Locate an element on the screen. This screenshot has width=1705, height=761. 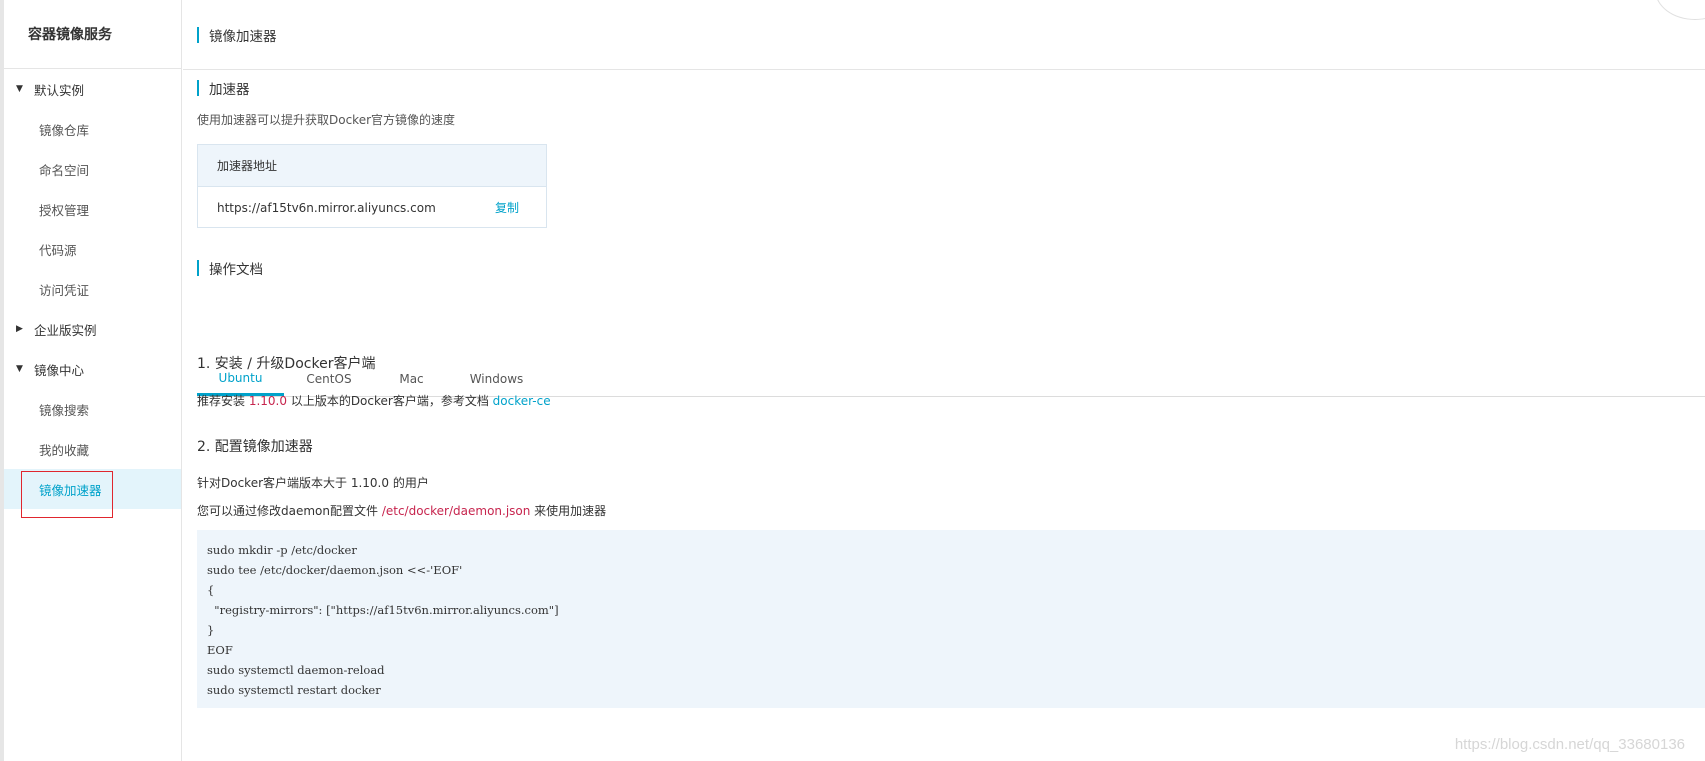
nav-group-enterprise-instance: ▶ 企业版实例 is located at coordinates (92, 329).